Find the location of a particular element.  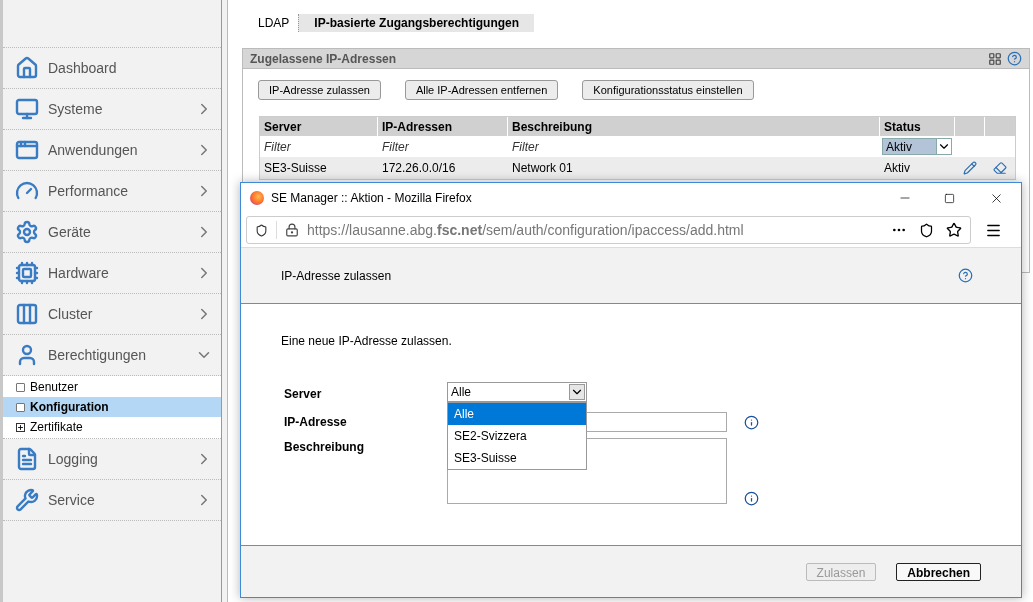

table-cell-text: Network 01 is located at coordinates (542, 168).